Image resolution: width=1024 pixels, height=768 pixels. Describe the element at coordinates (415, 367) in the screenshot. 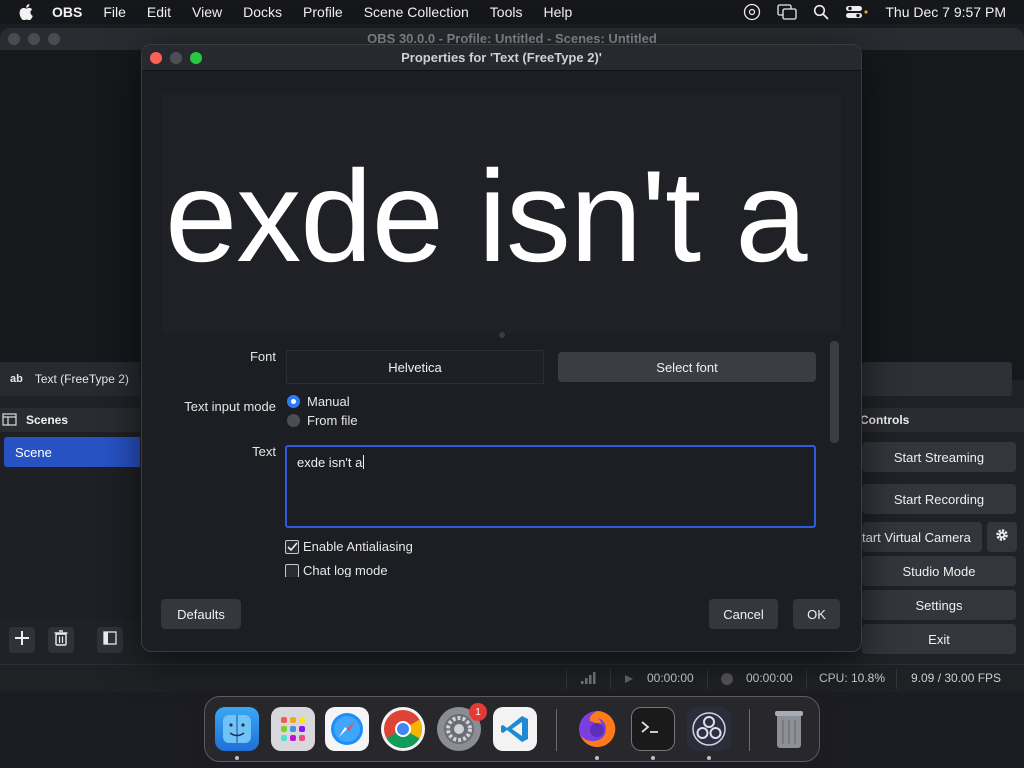

I see `font-display: Helvetica` at that location.